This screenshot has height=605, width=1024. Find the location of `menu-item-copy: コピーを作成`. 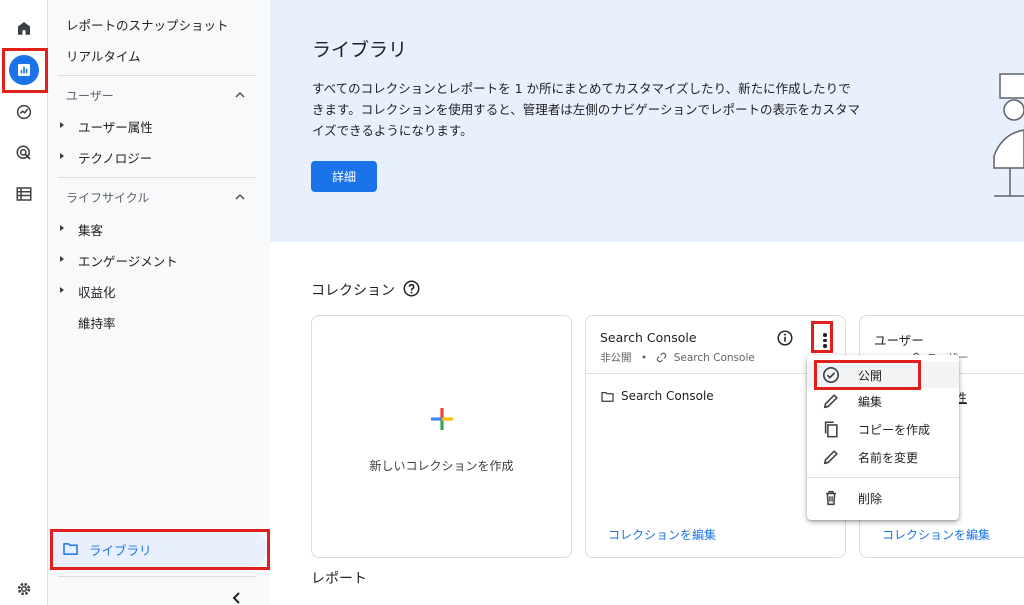

menu-item-copy: コピーを作成 is located at coordinates (883, 429).